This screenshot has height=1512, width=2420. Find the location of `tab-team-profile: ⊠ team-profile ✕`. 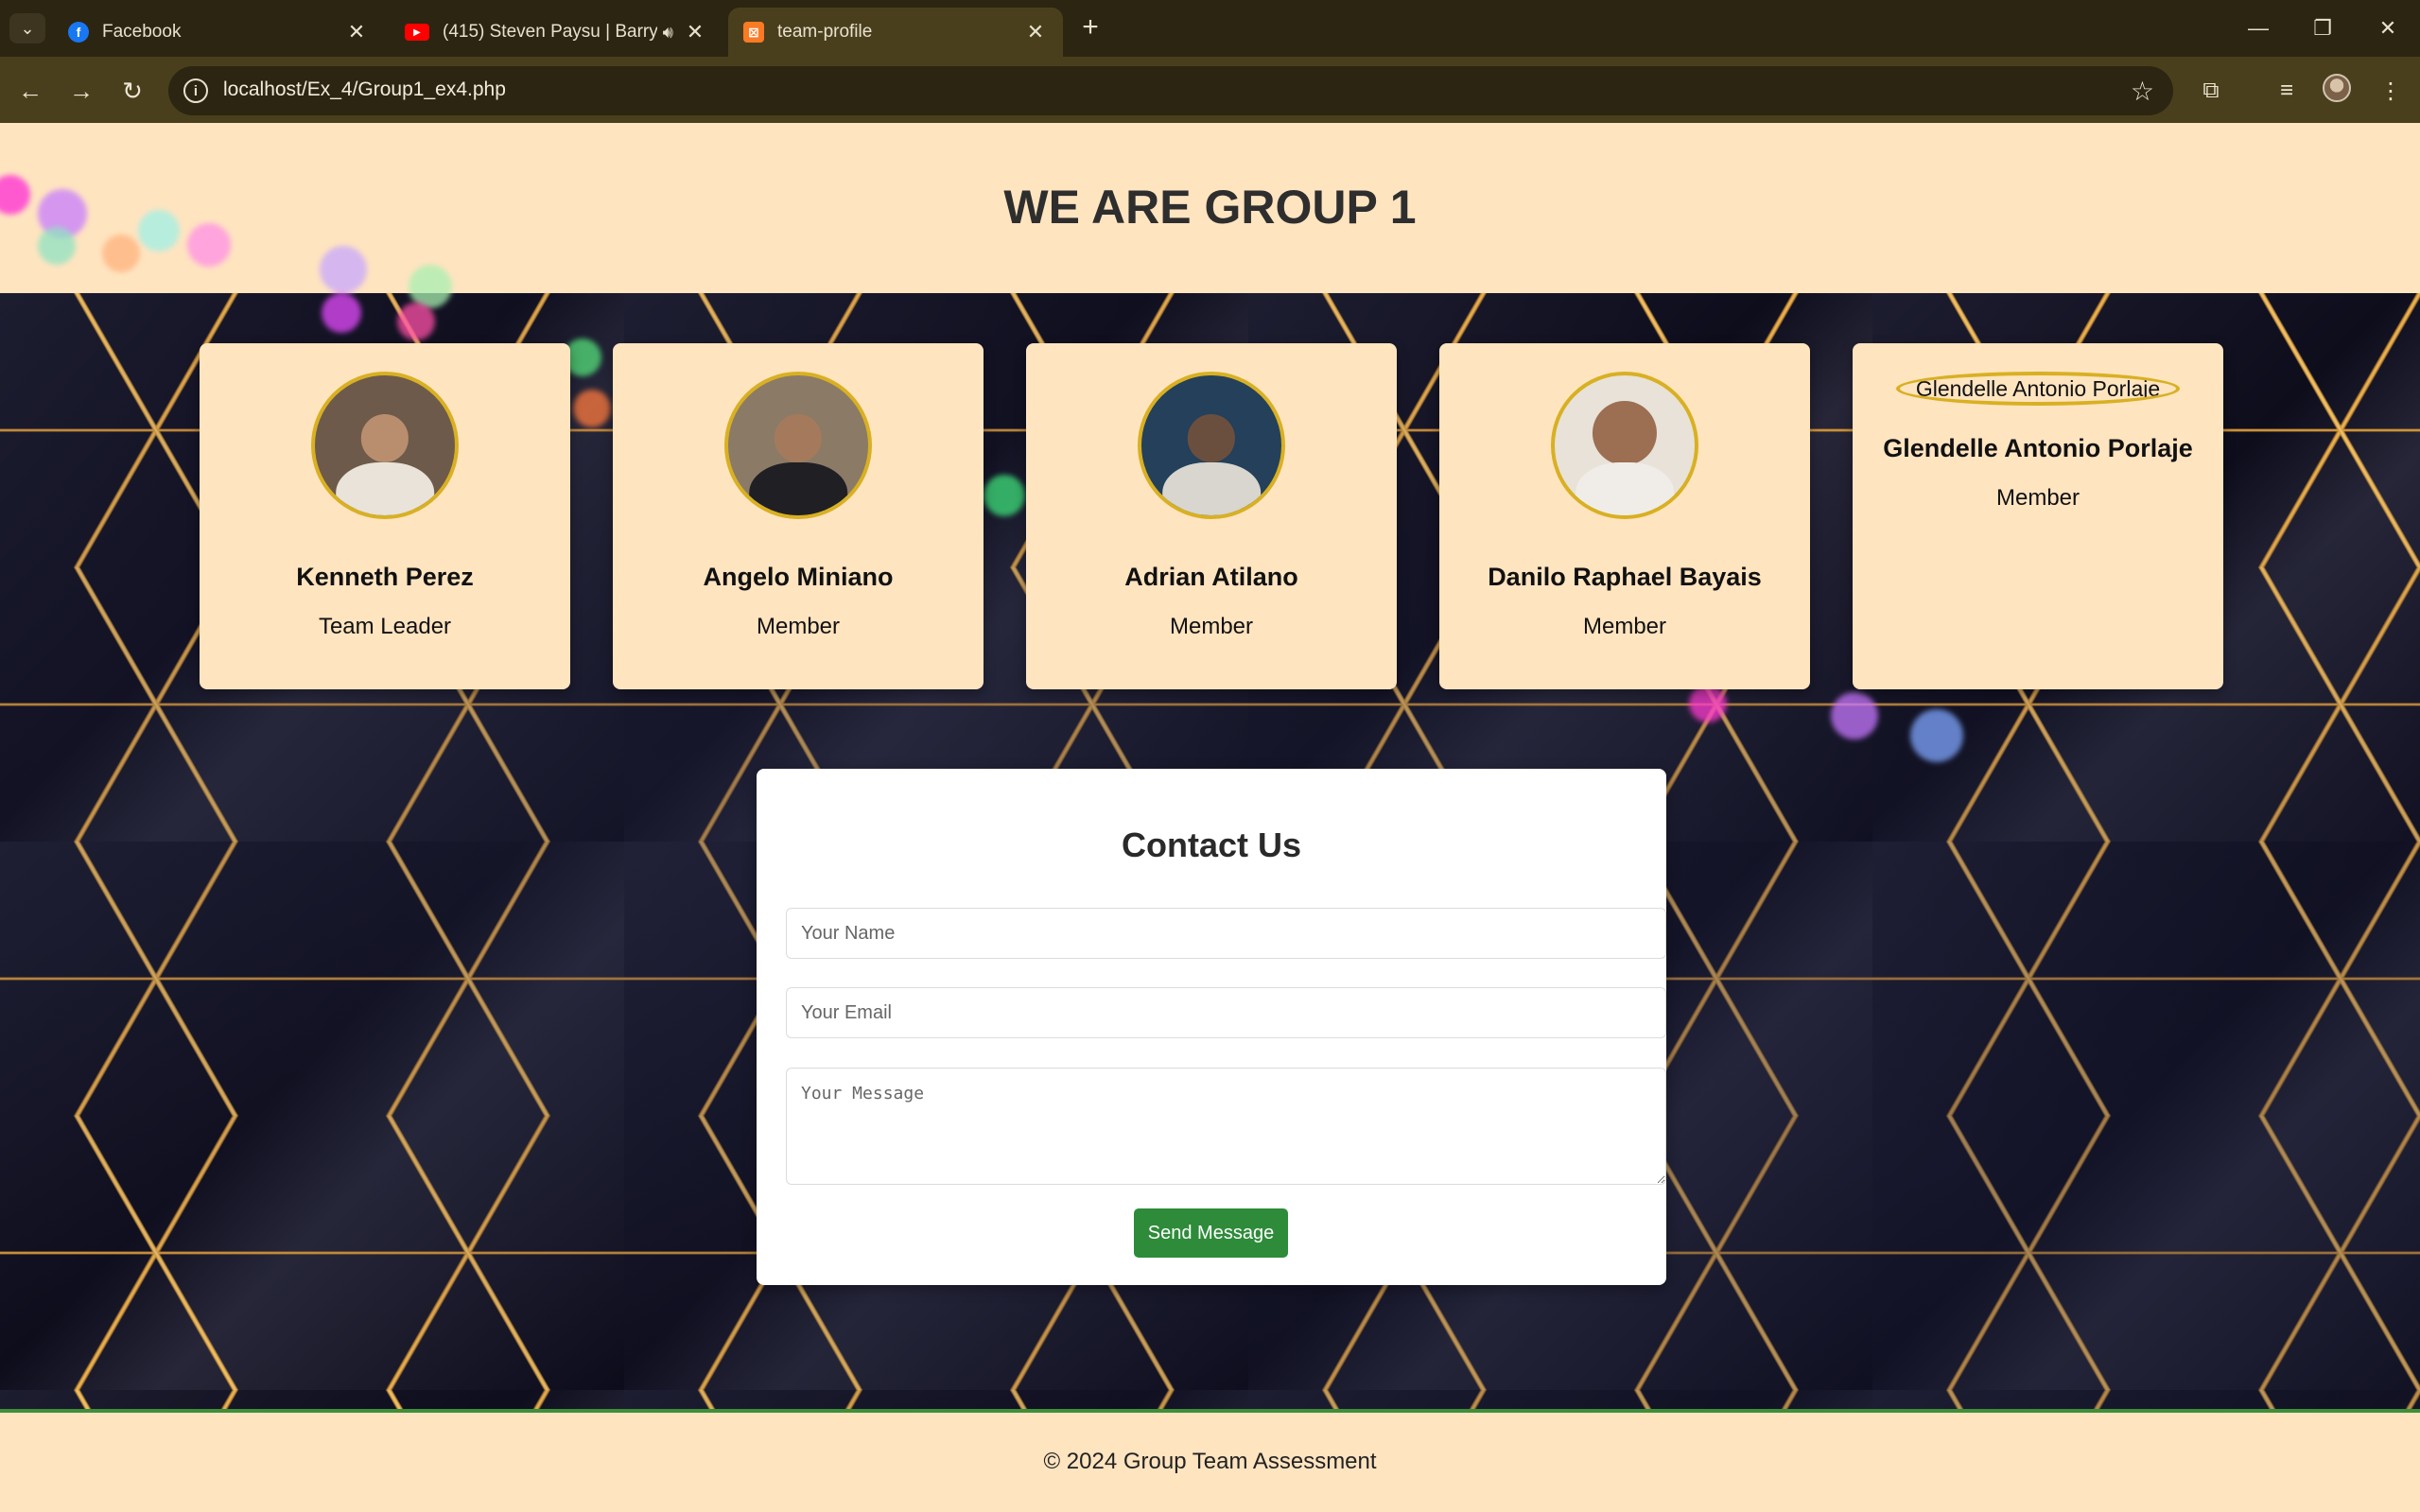

tab-team-profile: ⊠ team-profile ✕ is located at coordinates (896, 32).